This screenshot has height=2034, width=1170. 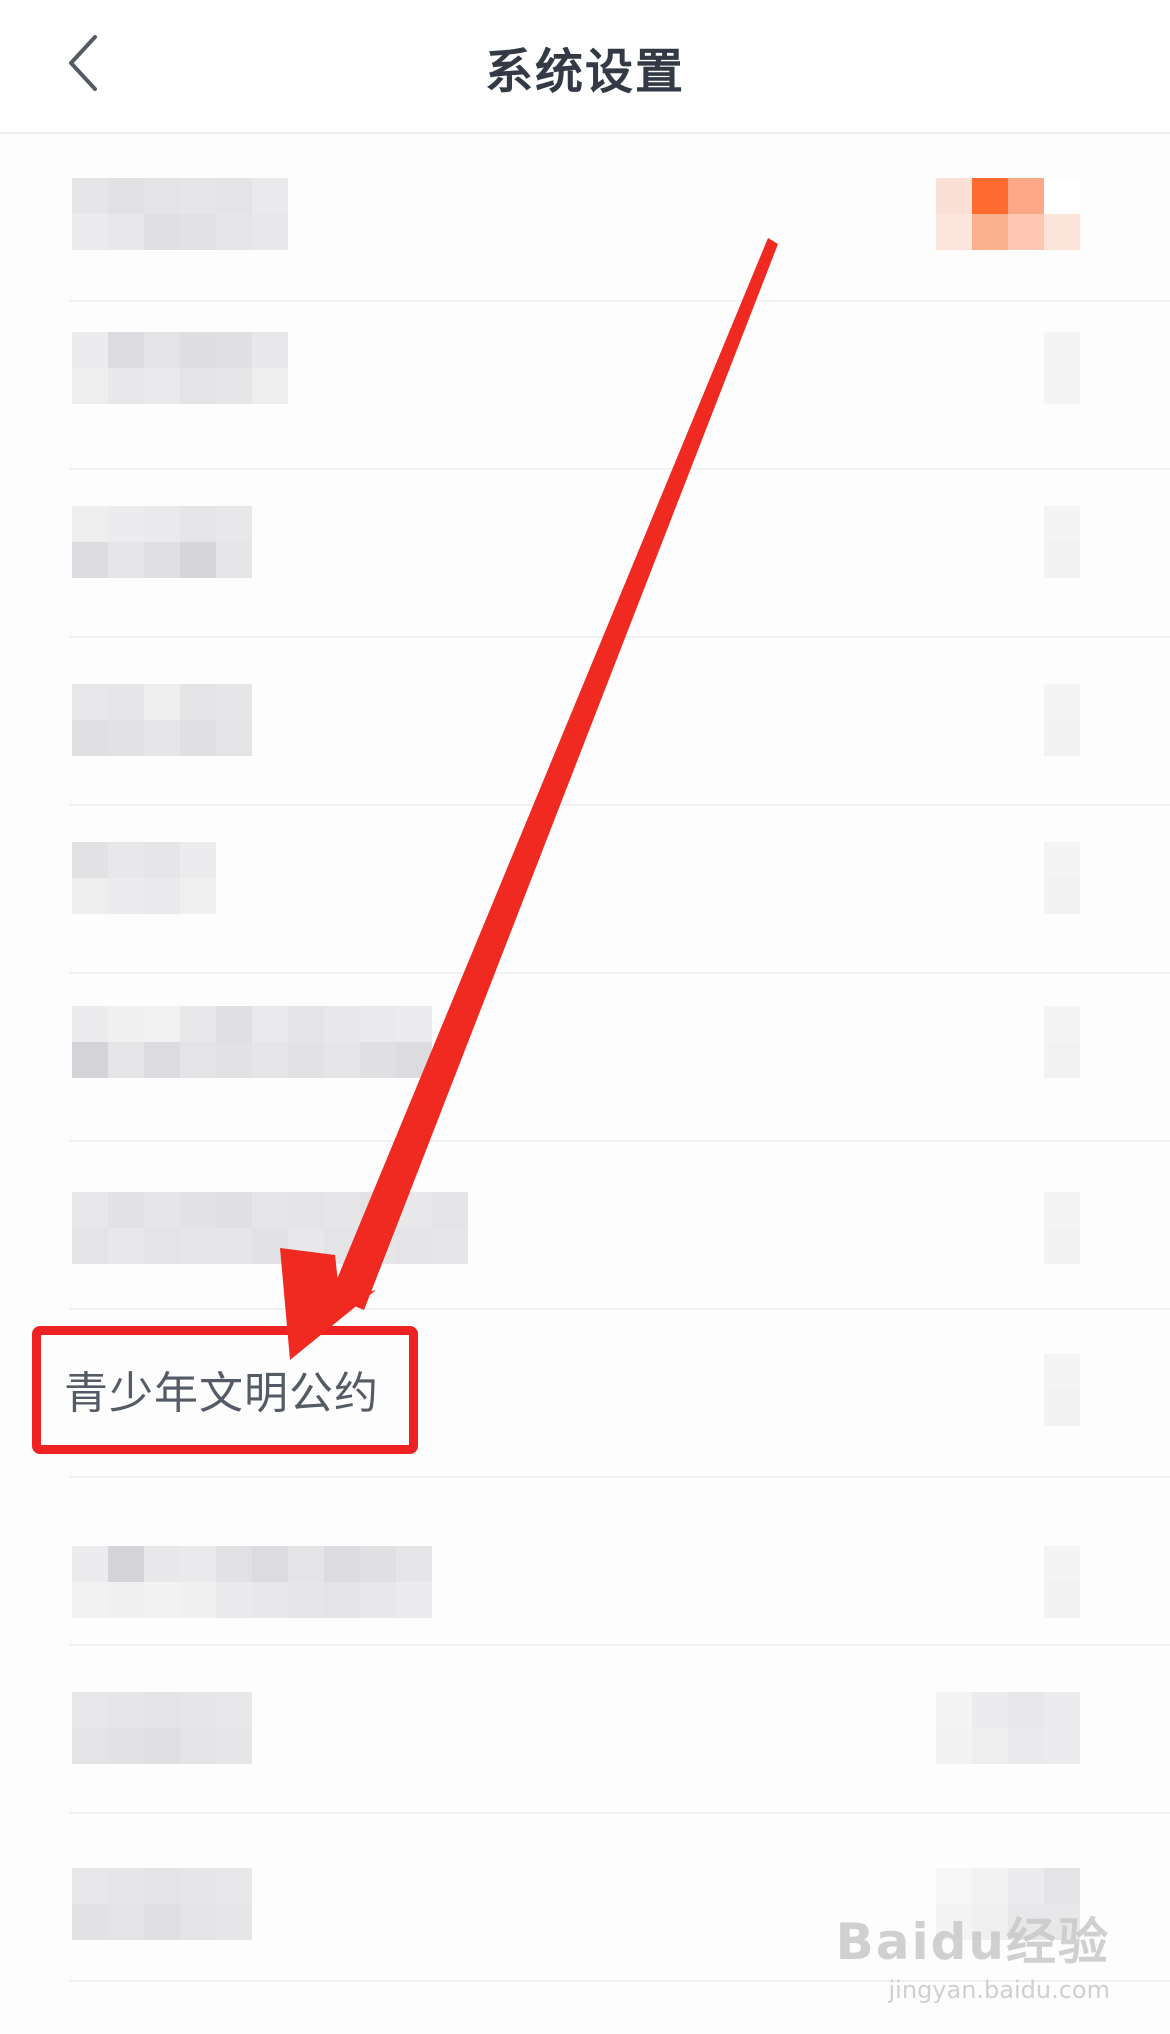 What do you see at coordinates (585, 1394) in the screenshot?
I see `settings-row-youth-convention: 青少年文明公约` at bounding box center [585, 1394].